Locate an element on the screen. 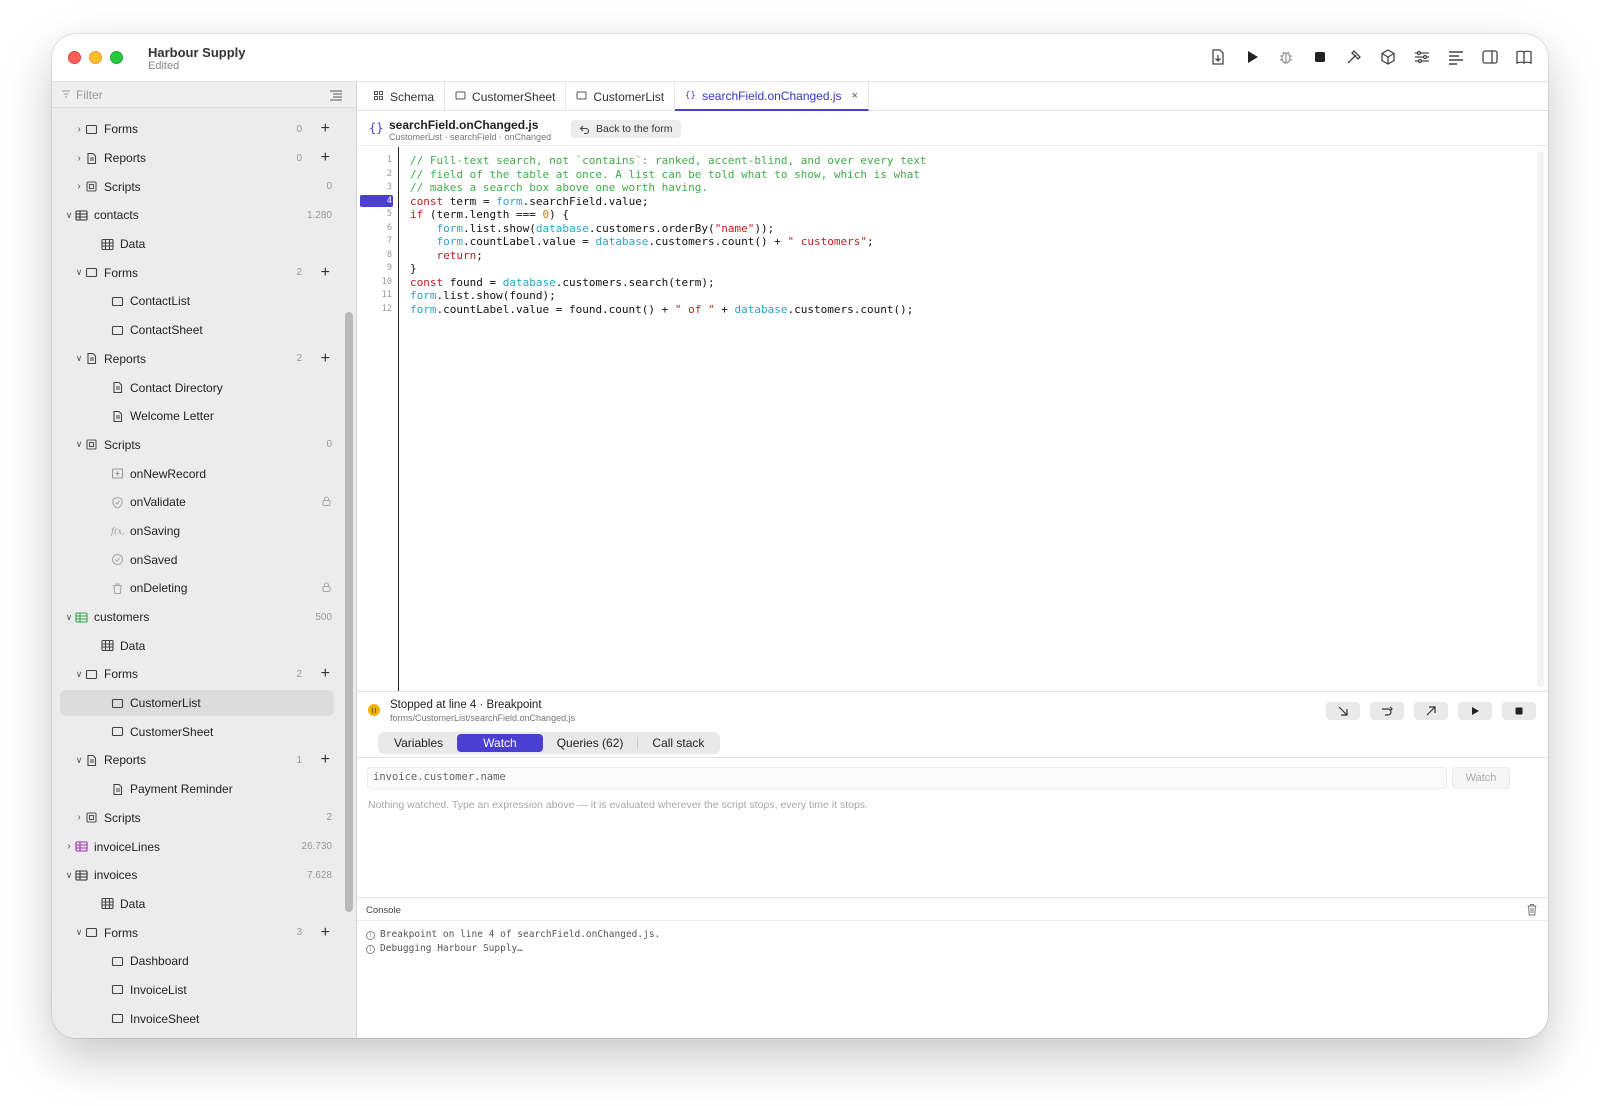 Image resolution: width=1600 pixels, height=1106 pixels. tree-row: onSaved is located at coordinates (197, 559).